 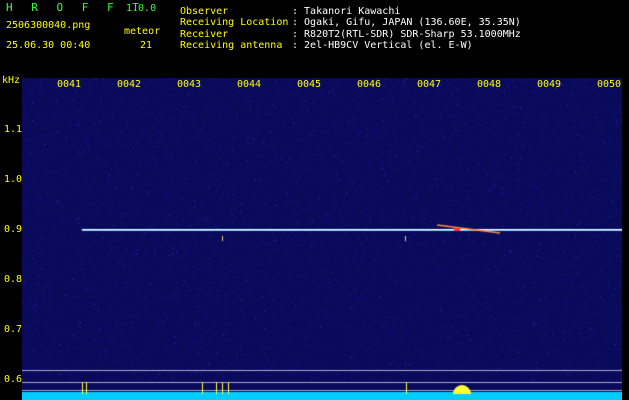 What do you see at coordinates (429, 84) in the screenshot?
I see `x-tick-label: 0047` at bounding box center [429, 84].